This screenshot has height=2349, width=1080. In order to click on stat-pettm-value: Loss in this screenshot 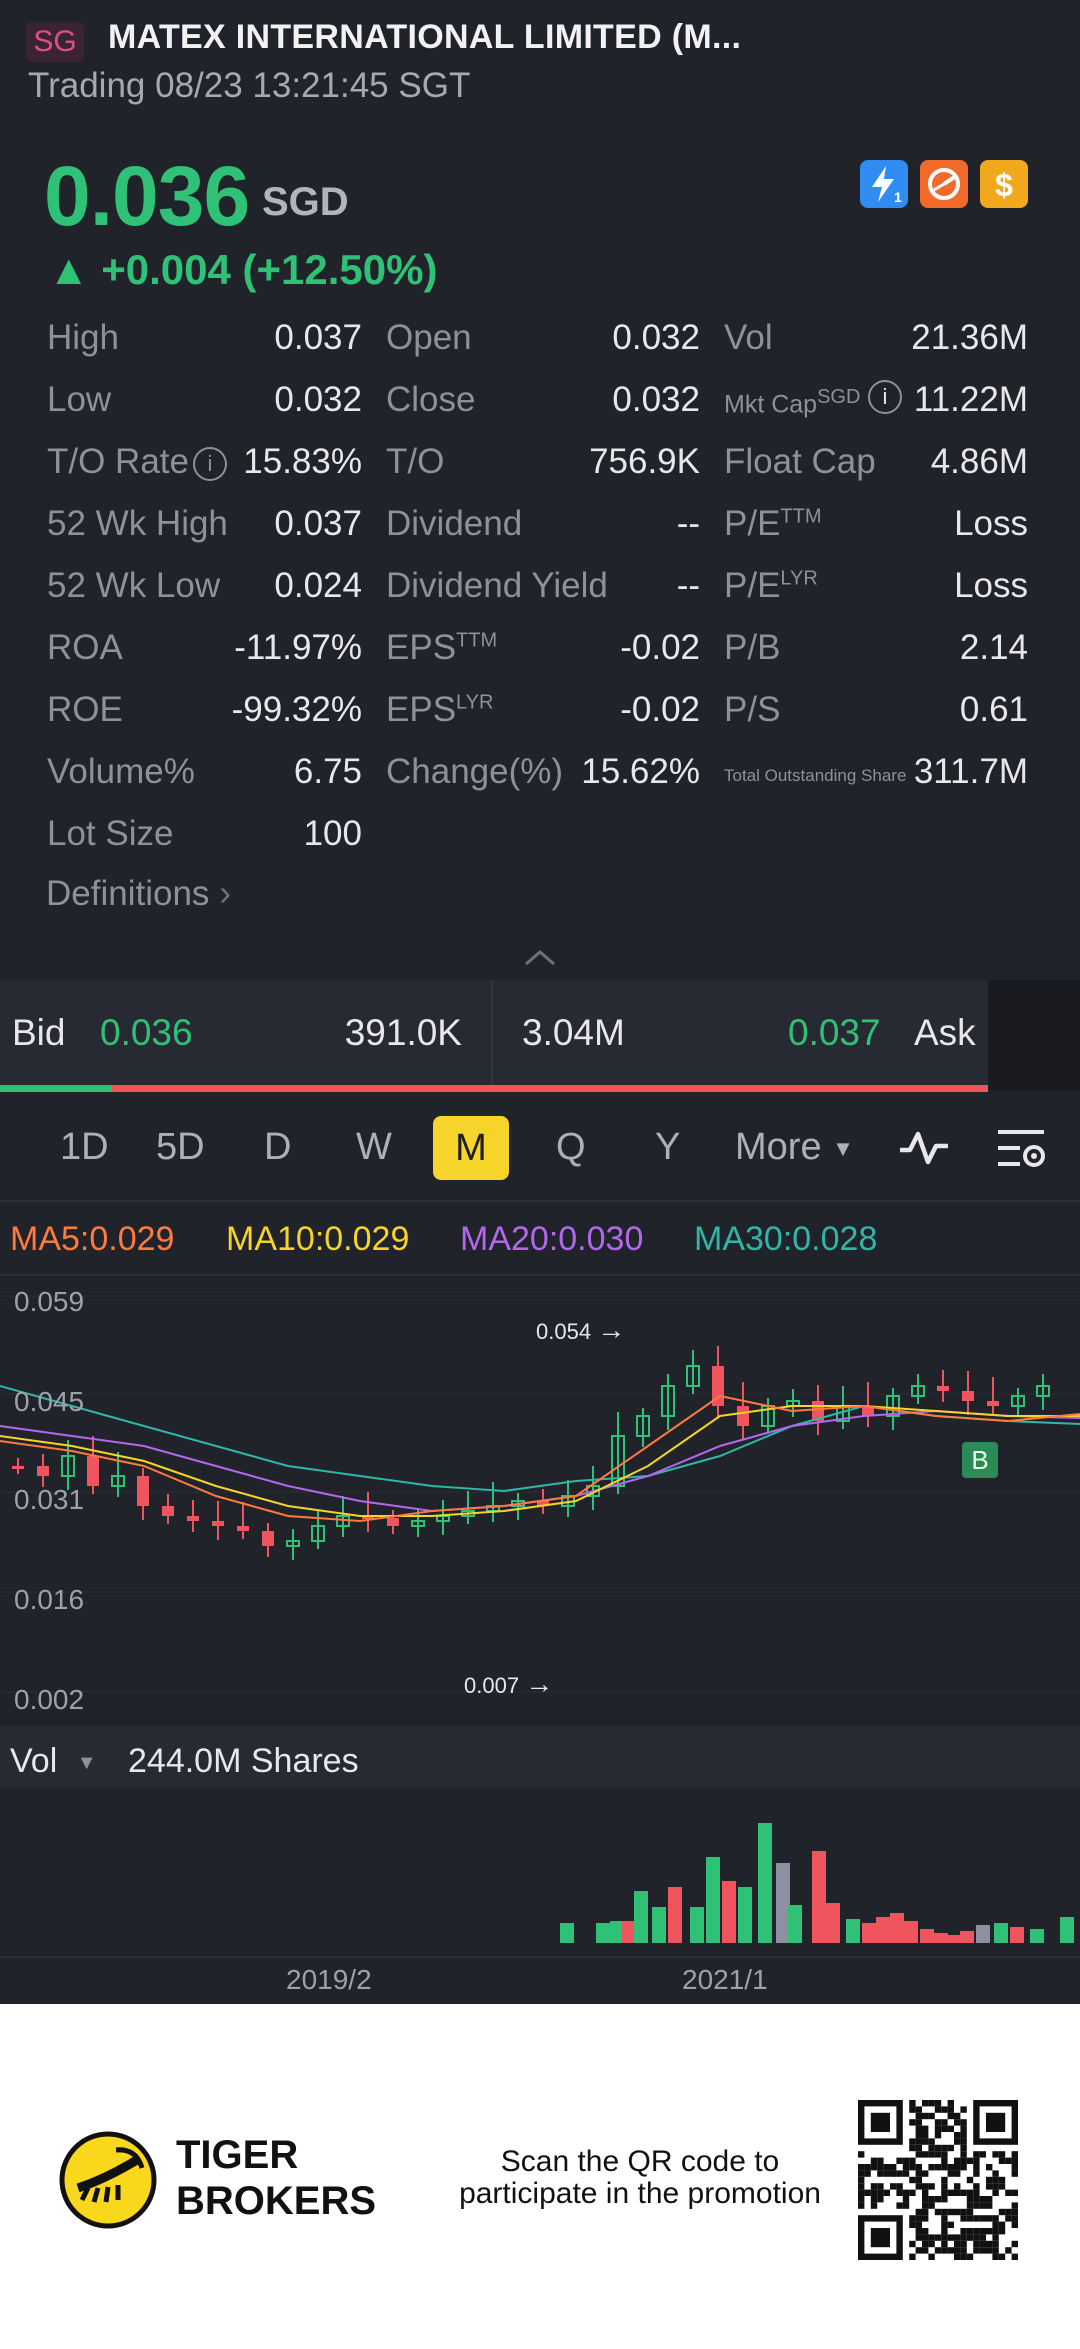, I will do `click(991, 523)`.